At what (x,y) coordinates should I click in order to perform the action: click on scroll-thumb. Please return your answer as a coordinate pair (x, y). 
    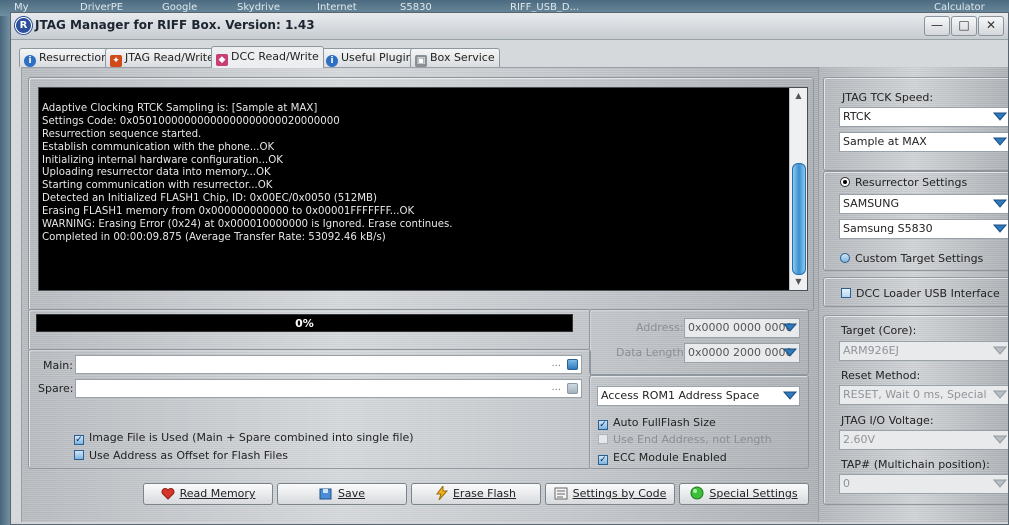
    Looking at the image, I should click on (799, 219).